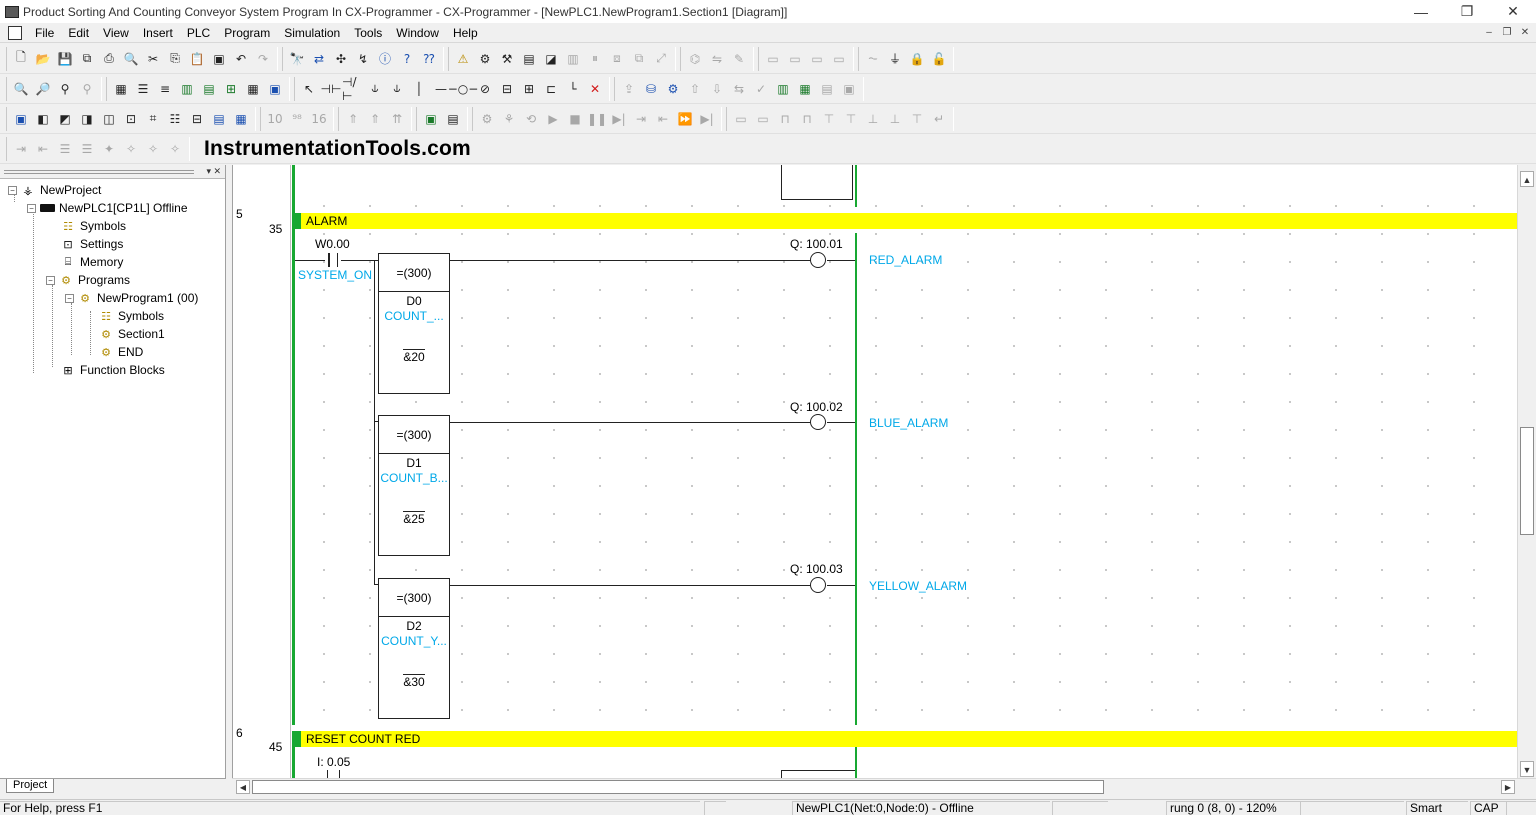  I want to click on insert-col-icon: ▭, so click(763, 119).